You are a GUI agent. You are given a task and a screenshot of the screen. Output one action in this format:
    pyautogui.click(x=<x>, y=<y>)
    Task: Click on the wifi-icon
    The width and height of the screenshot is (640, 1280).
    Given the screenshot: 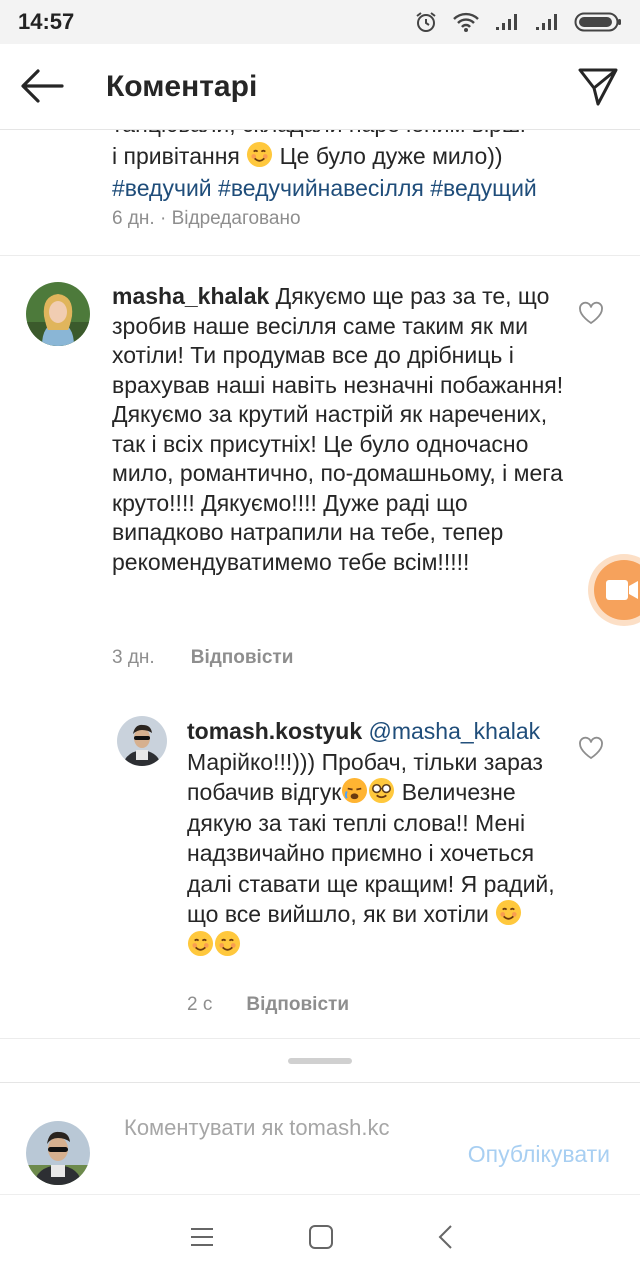 What is the action you would take?
    pyautogui.click(x=466, y=22)
    